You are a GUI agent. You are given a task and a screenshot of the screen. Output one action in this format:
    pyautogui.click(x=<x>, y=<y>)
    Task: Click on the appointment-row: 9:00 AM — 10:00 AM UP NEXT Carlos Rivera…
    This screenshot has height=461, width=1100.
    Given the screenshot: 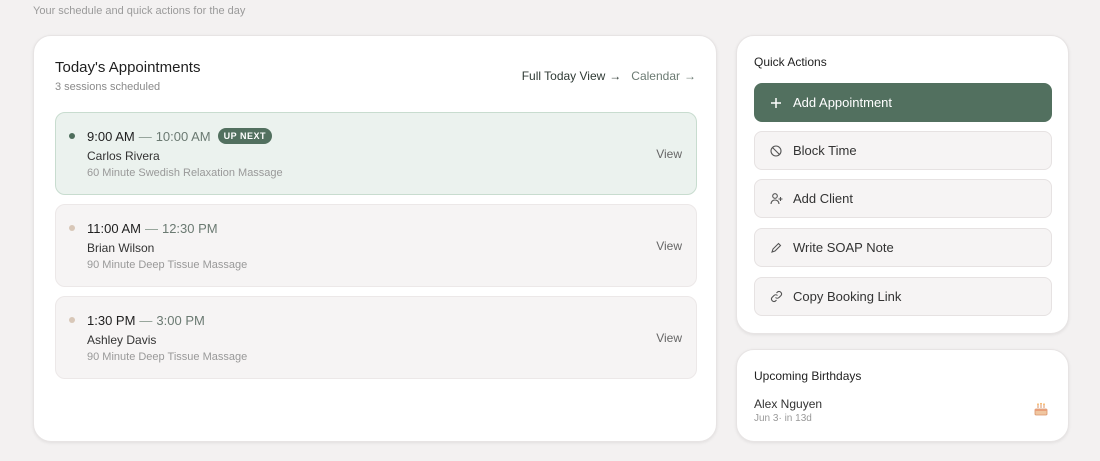 What is the action you would take?
    pyautogui.click(x=376, y=153)
    